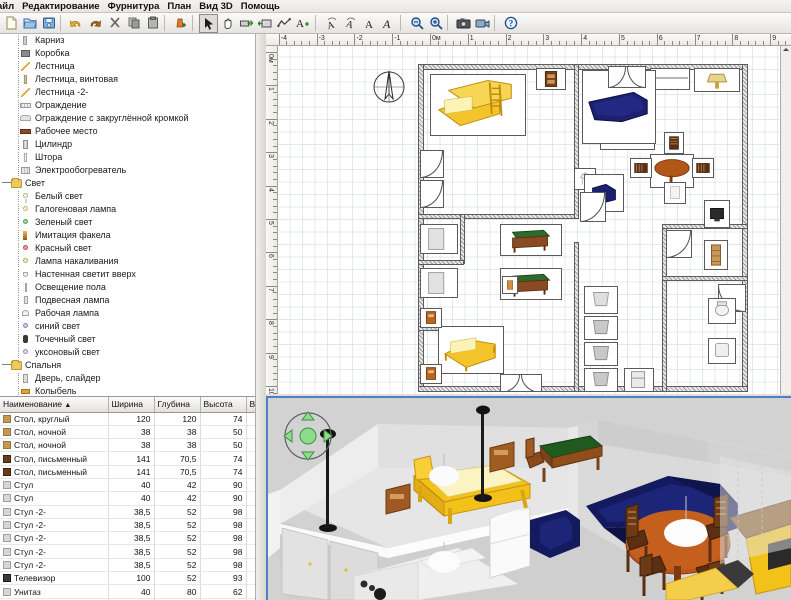 Image resolution: width=791 pixels, height=600 pixels. Describe the element at coordinates (303, 23) in the screenshot. I see `add-text-icon: A` at that location.